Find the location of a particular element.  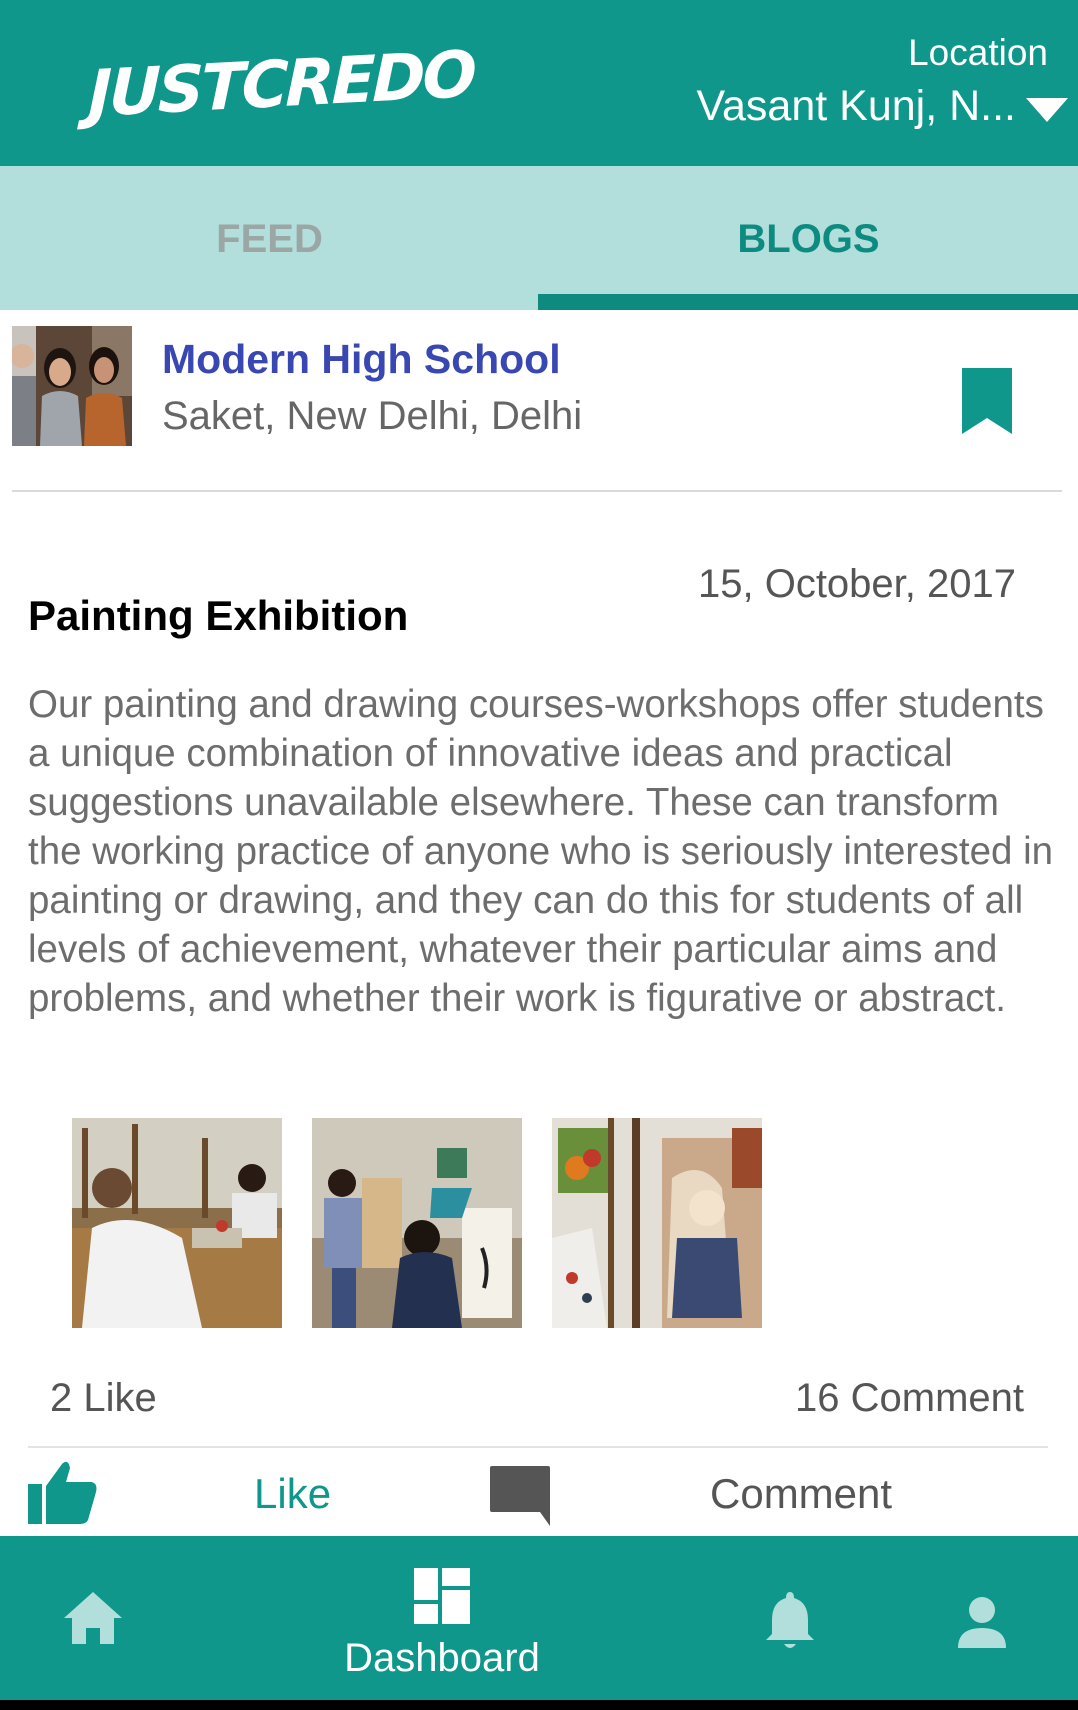

brand-logo-text: JUSTCREDO is located at coordinates (281, 85).